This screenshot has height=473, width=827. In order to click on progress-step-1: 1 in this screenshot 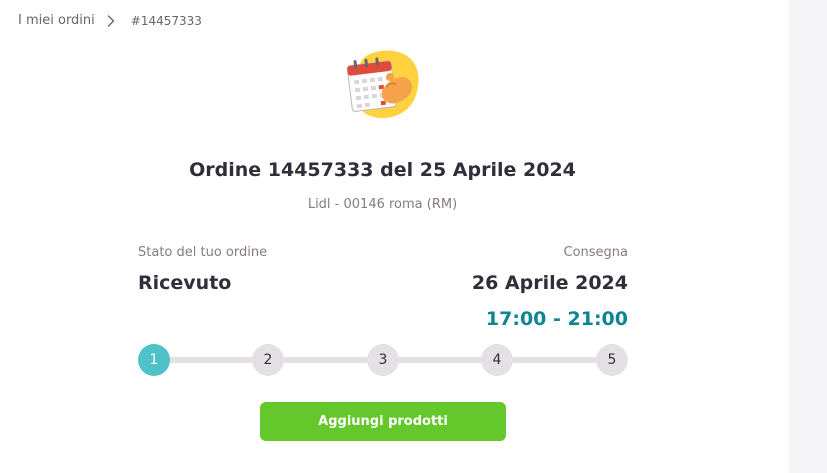, I will do `click(154, 360)`.